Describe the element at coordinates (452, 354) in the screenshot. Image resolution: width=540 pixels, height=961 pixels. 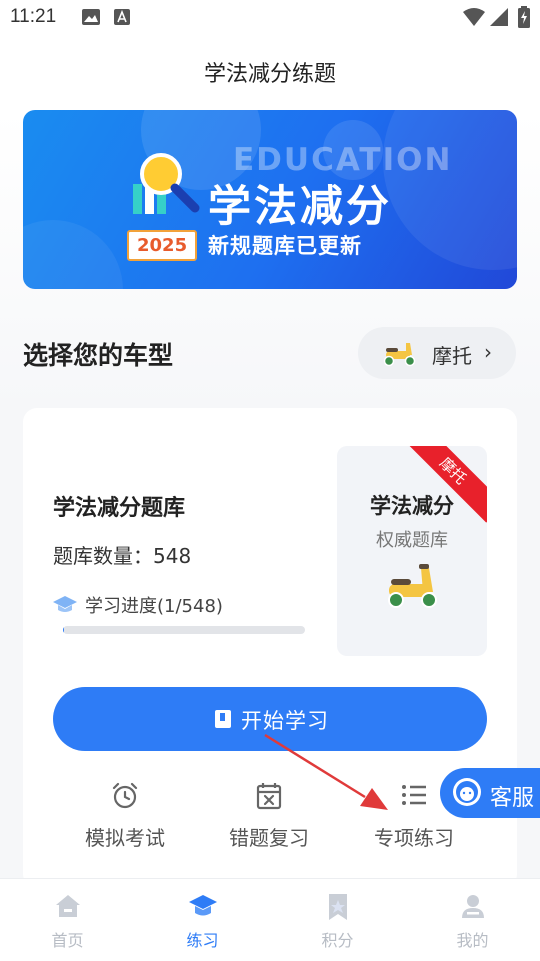
I see `selected-vehicle-label: 摩托` at that location.